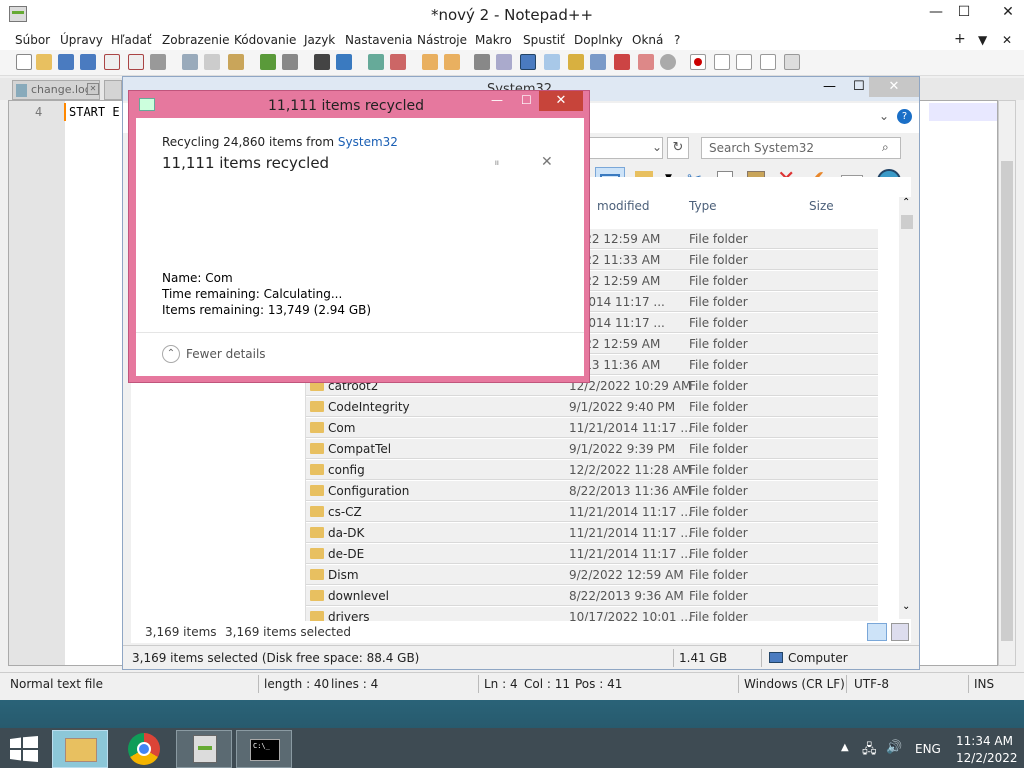 Image resolution: width=1024 pixels, height=768 pixels. Describe the element at coordinates (928, 749) in the screenshot. I see `language-indicator: ENG` at that location.